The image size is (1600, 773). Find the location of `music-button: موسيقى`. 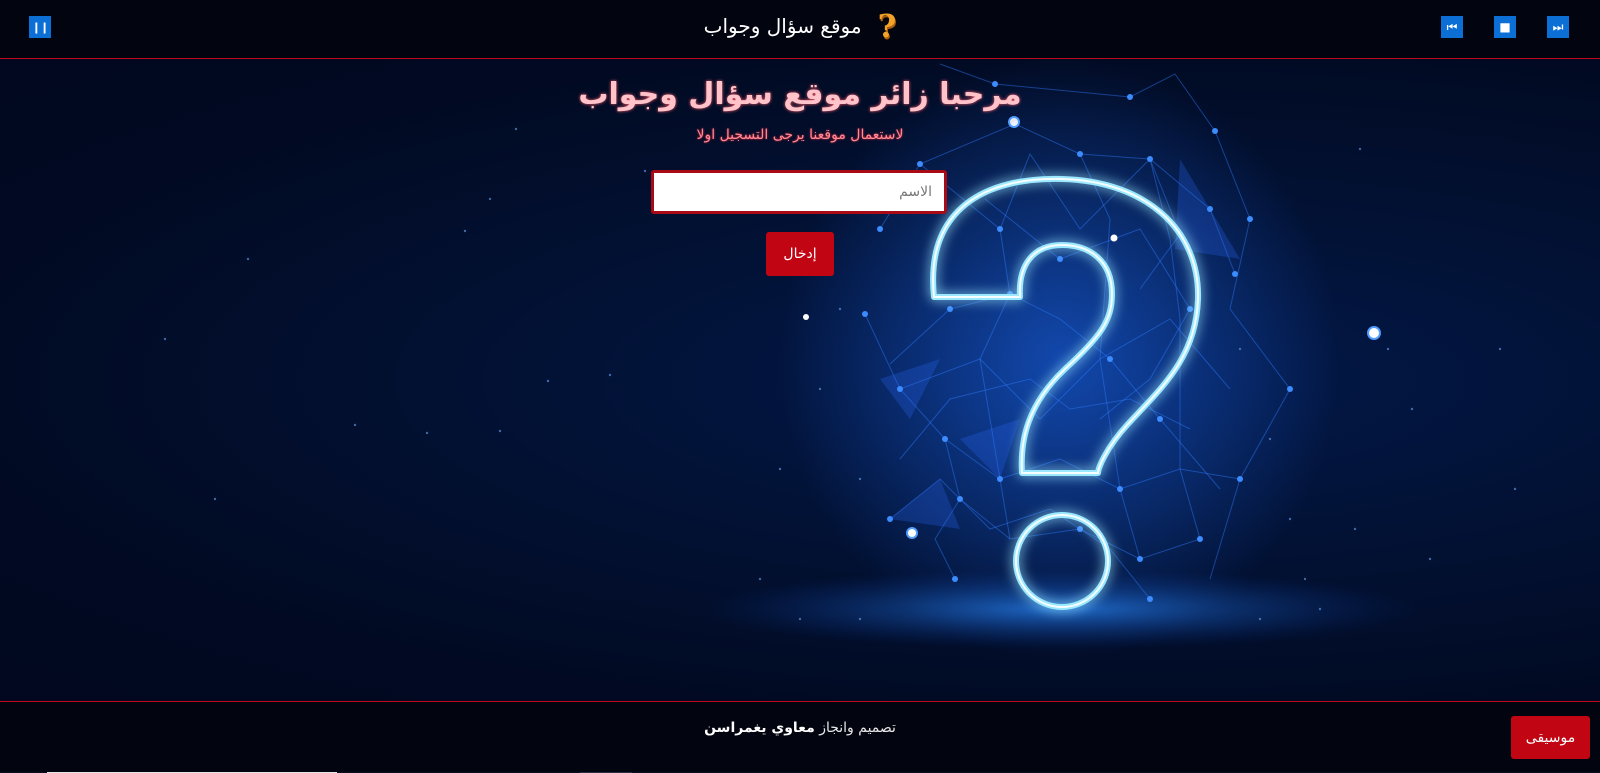

music-button: موسيقى is located at coordinates (1550, 737).